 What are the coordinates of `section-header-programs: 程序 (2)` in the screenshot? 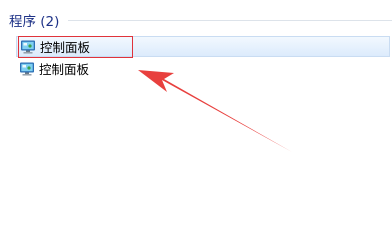 It's located at (34, 20).